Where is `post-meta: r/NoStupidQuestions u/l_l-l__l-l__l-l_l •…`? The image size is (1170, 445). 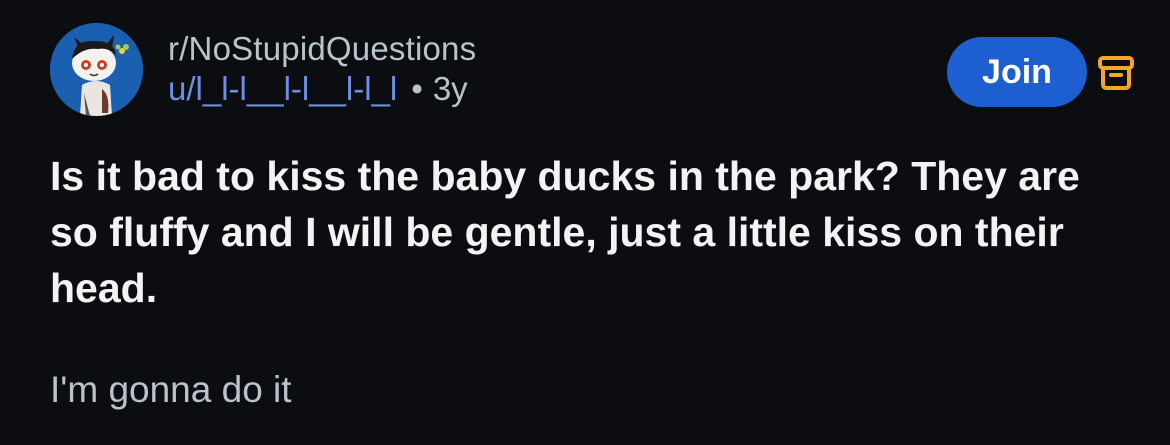 post-meta: r/NoStupidQuestions u/l_l-l__l-l__l-l_l •… is located at coordinates (322, 69).